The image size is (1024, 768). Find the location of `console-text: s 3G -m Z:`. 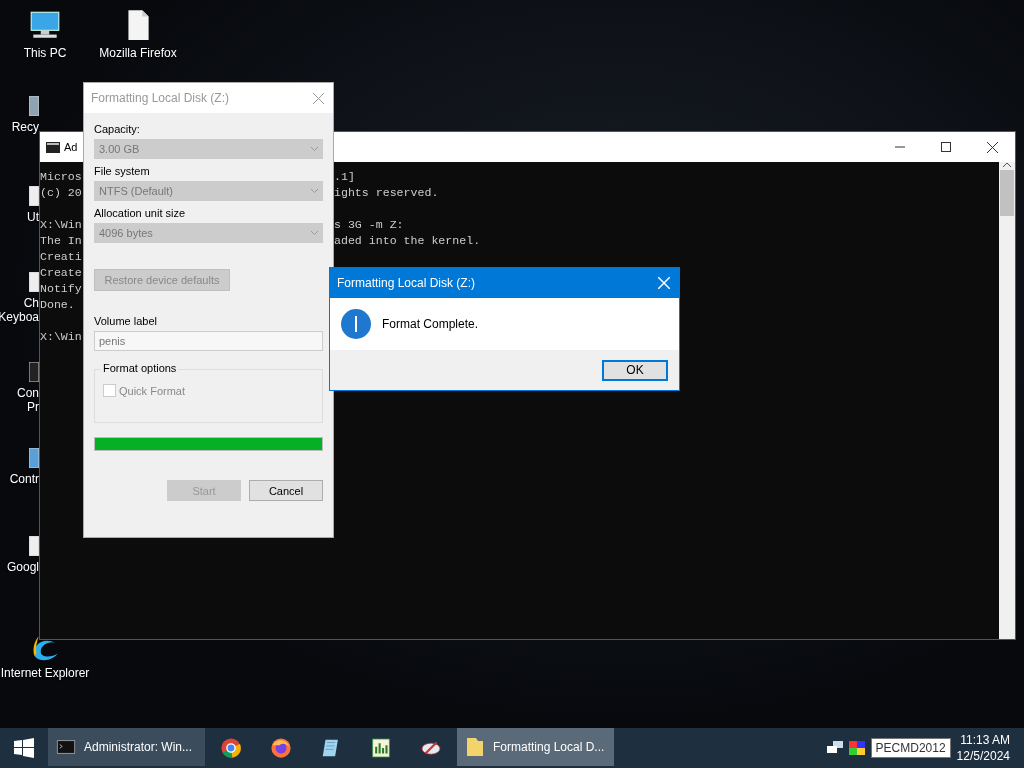

console-text: s 3G -m Z: is located at coordinates (369, 224).